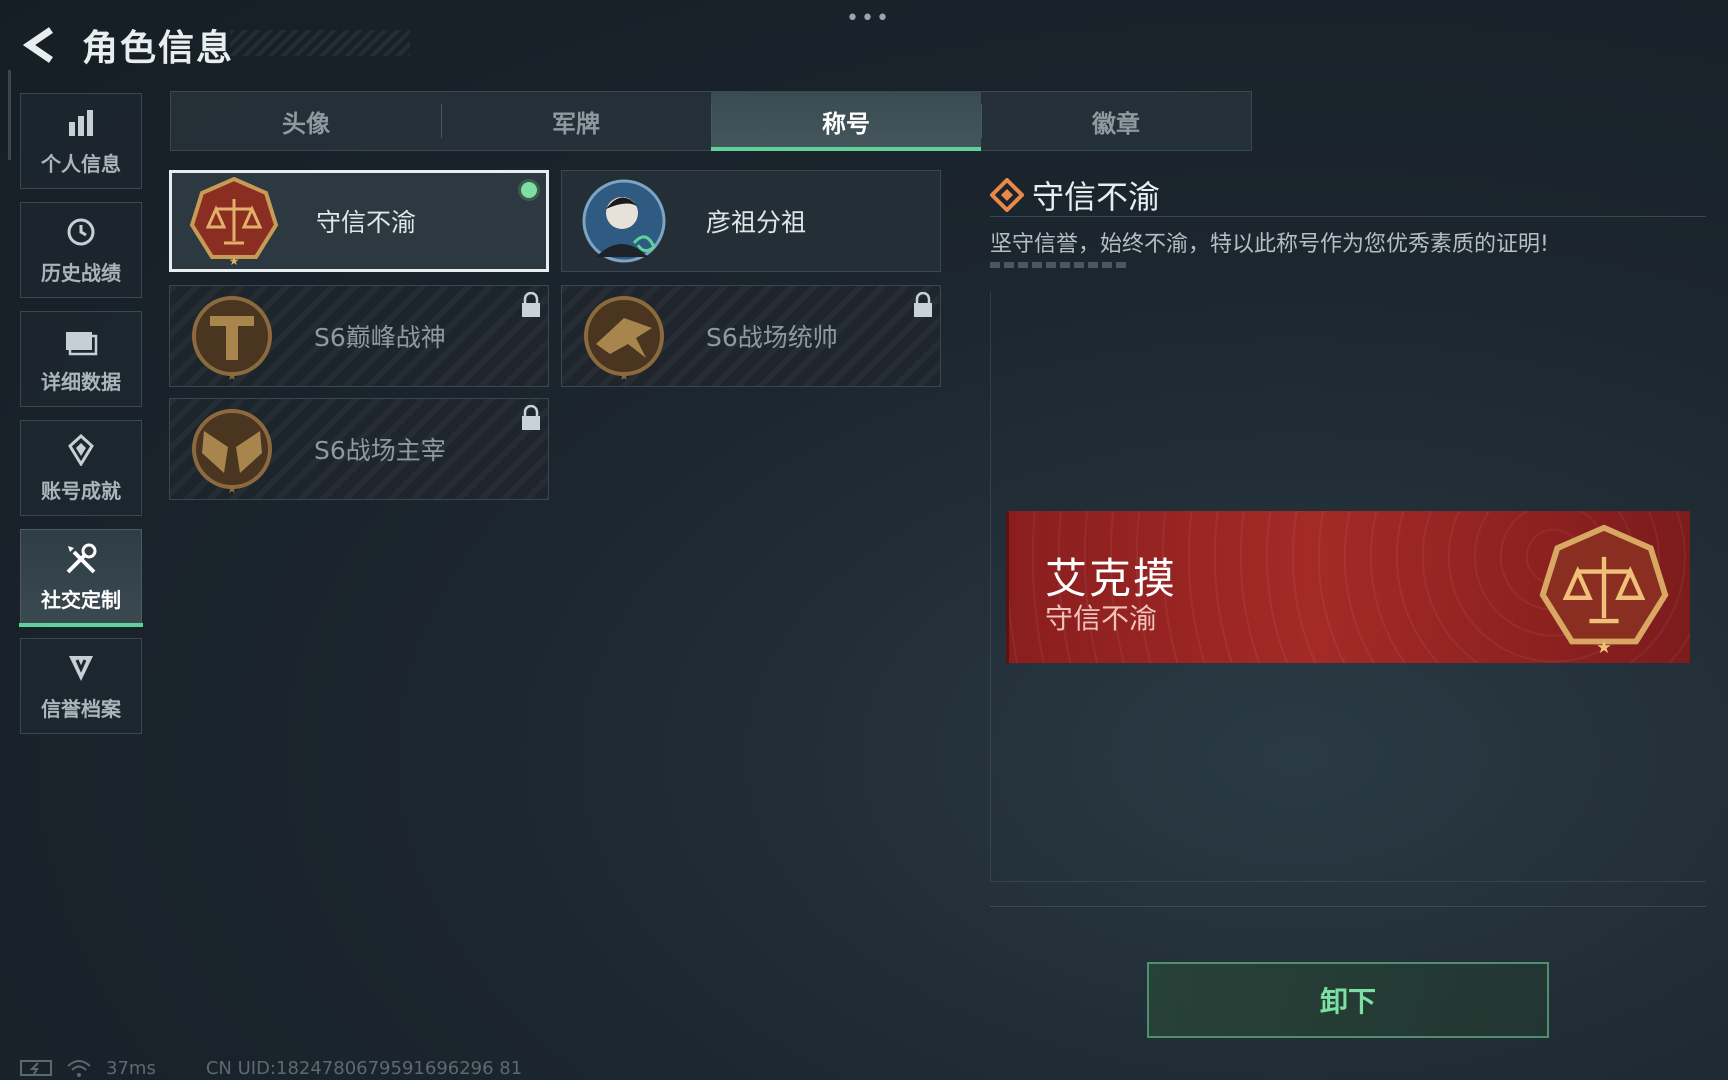  Describe the element at coordinates (232, 452) in the screenshot. I see `wings-badge-icon: ★` at that location.